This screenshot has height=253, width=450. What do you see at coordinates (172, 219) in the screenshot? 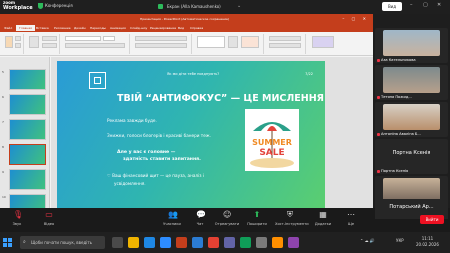
I see `participants-button: 👥 Учасники` at bounding box center [172, 219].